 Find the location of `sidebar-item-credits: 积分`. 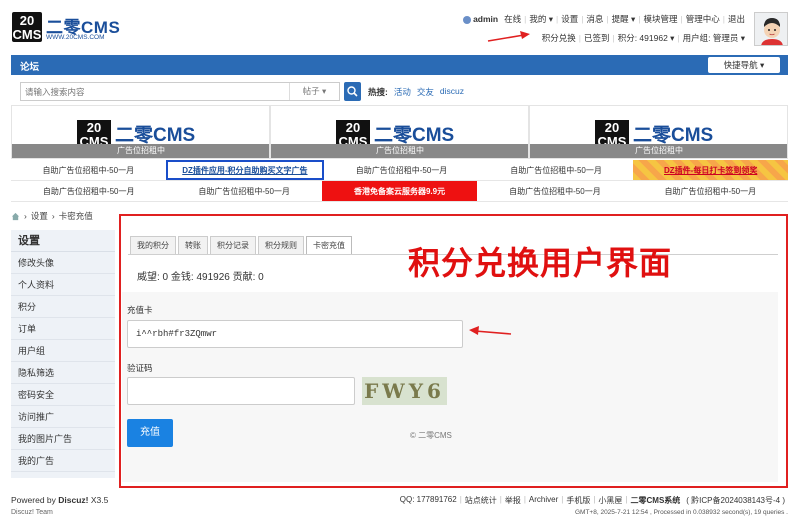

sidebar-item-credits: 积分 is located at coordinates (63, 307).